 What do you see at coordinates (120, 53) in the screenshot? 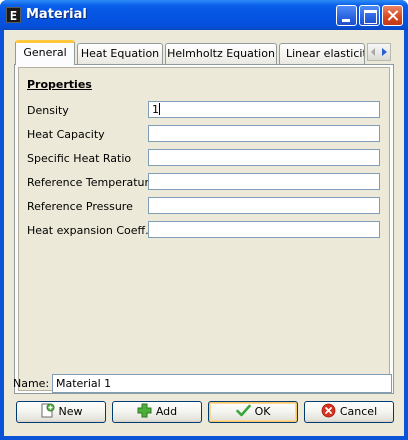
I see `tab-heat-equation: Heat Equation` at bounding box center [120, 53].